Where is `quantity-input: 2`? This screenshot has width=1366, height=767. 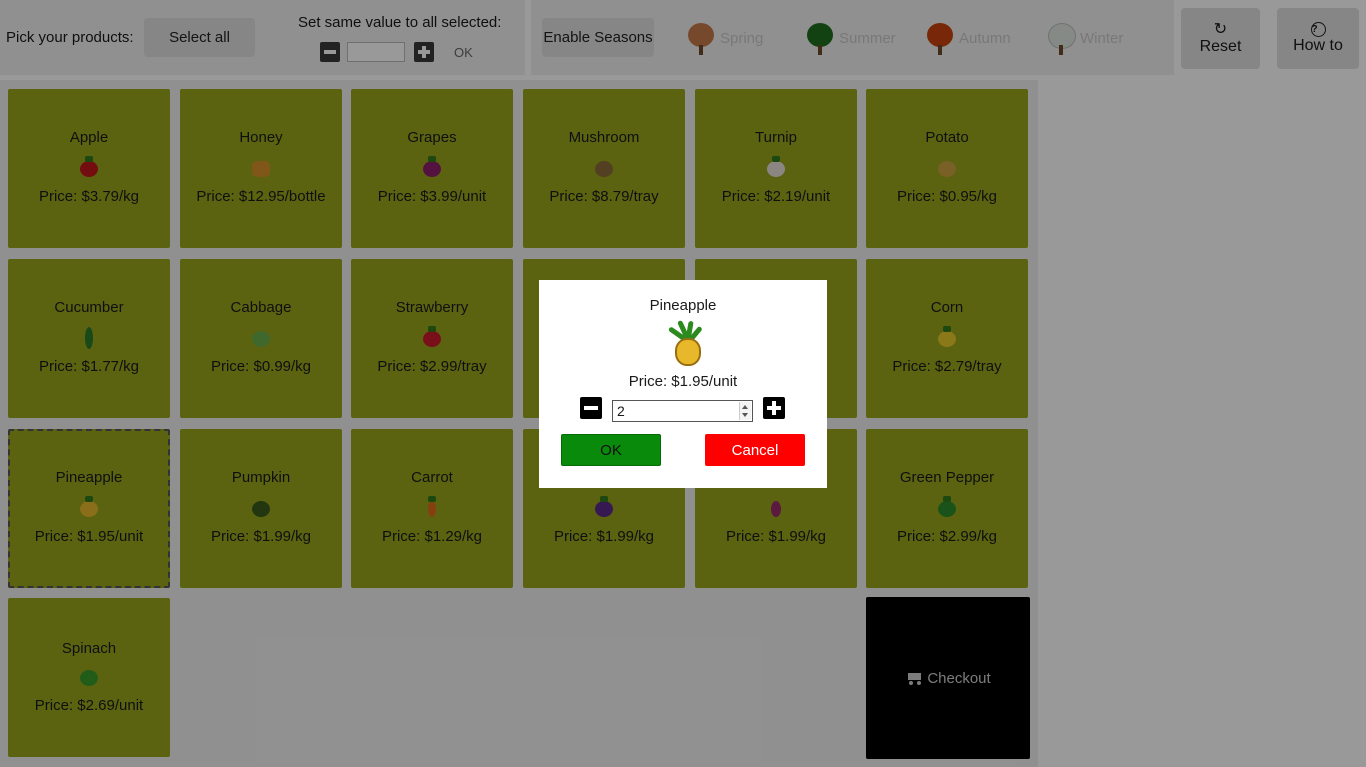 quantity-input: 2 is located at coordinates (682, 411).